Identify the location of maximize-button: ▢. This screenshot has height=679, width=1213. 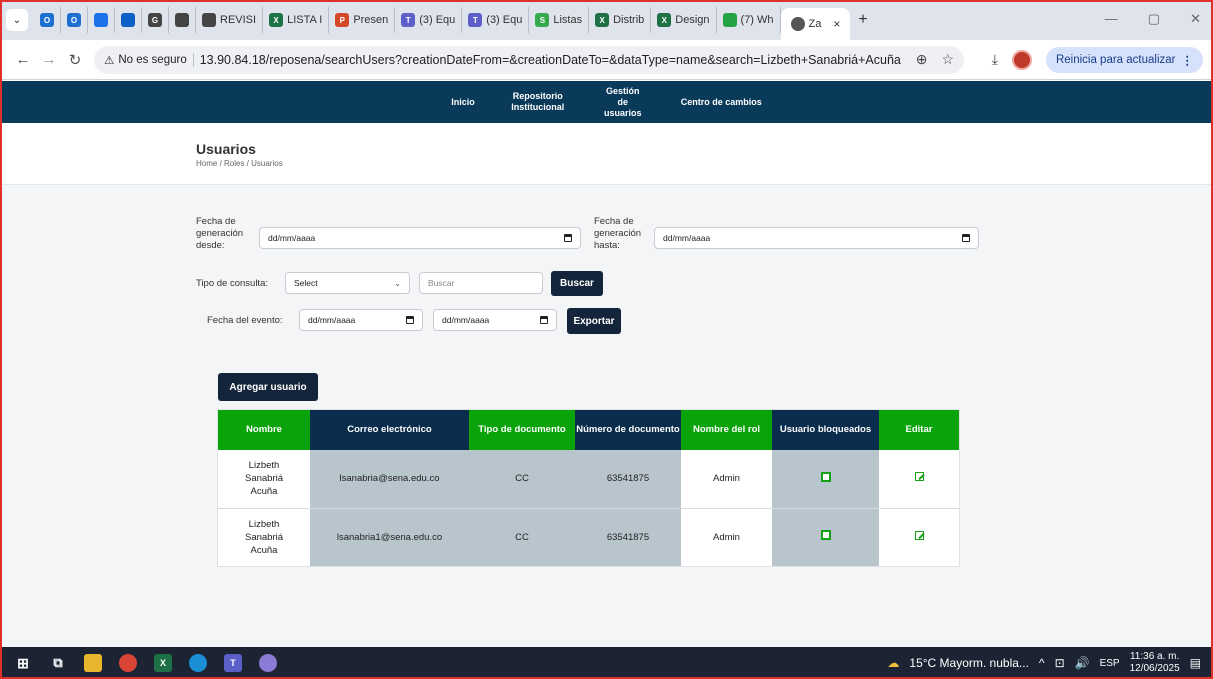
(1154, 19).